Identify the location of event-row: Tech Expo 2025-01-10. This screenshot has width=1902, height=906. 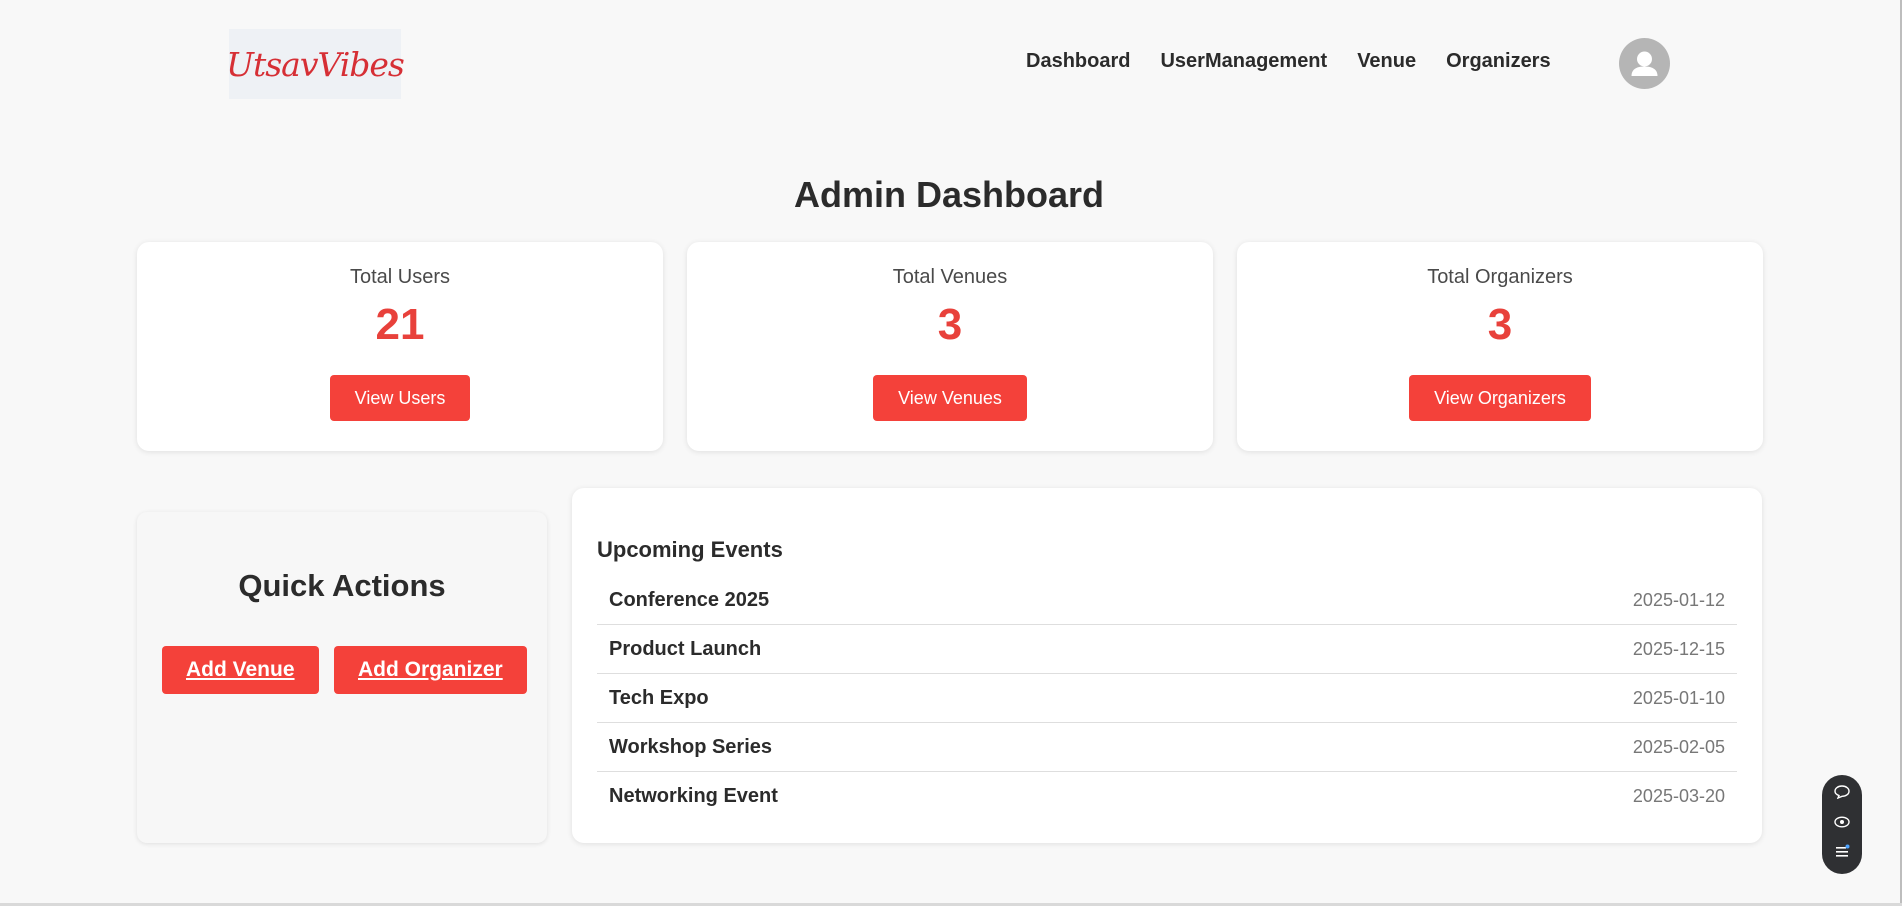
(1167, 698).